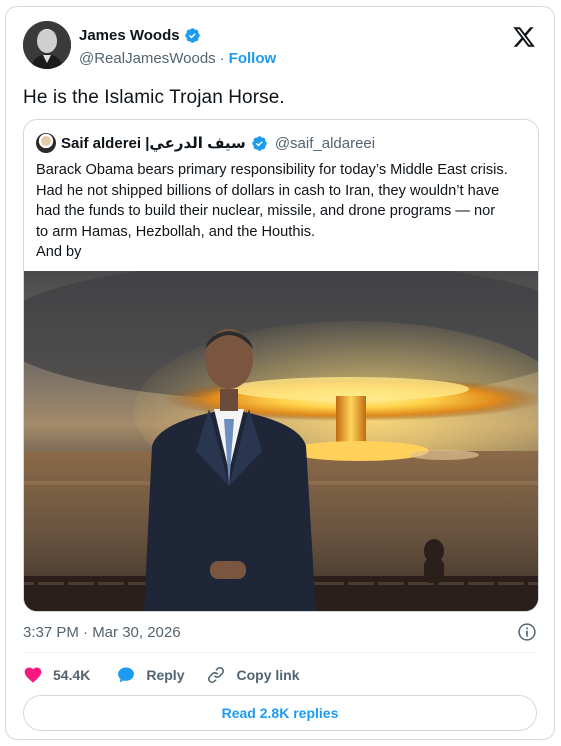 The width and height of the screenshot is (561, 746). I want to click on quoted-author-row: Saif alderei |سيف الدرعي @saif_aldareei, so click(205, 143).